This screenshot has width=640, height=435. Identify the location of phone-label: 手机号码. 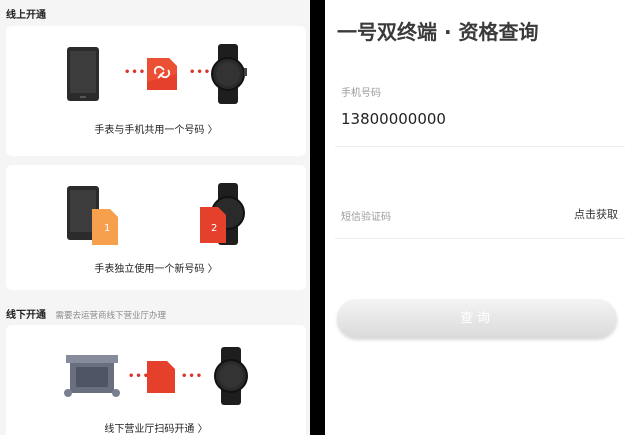
(361, 93).